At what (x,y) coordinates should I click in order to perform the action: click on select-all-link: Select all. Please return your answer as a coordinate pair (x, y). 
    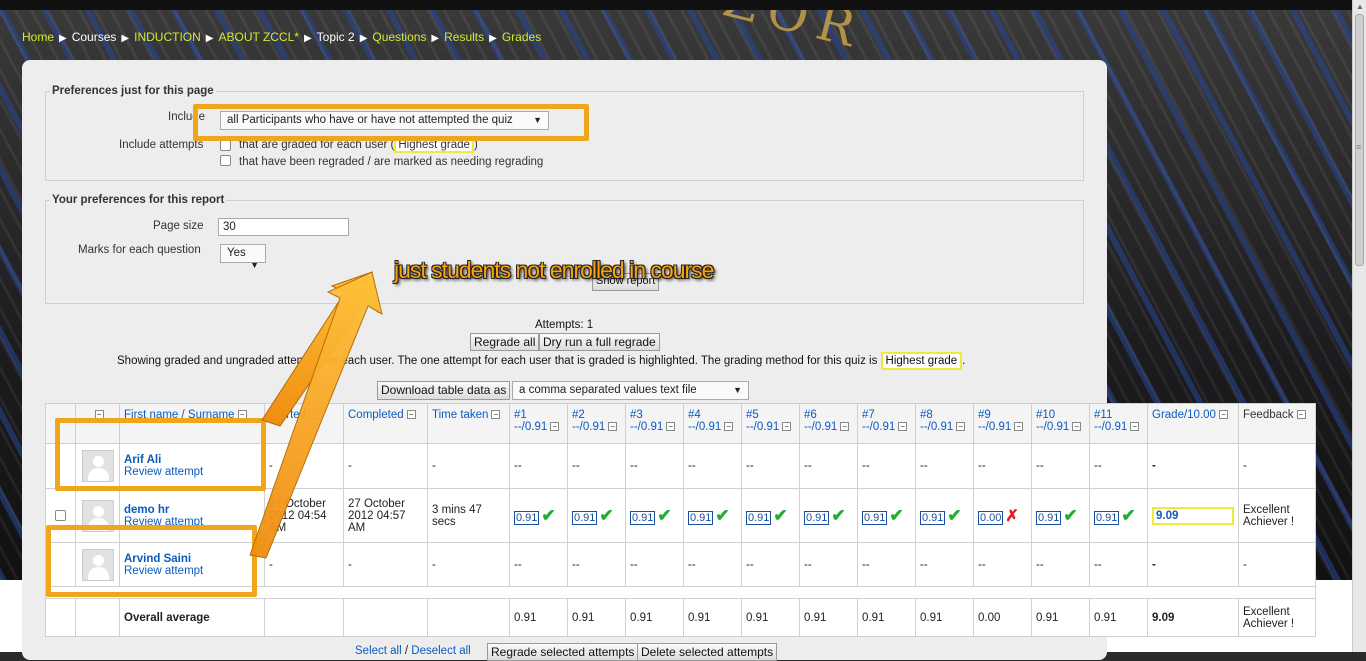
    Looking at the image, I should click on (378, 651).